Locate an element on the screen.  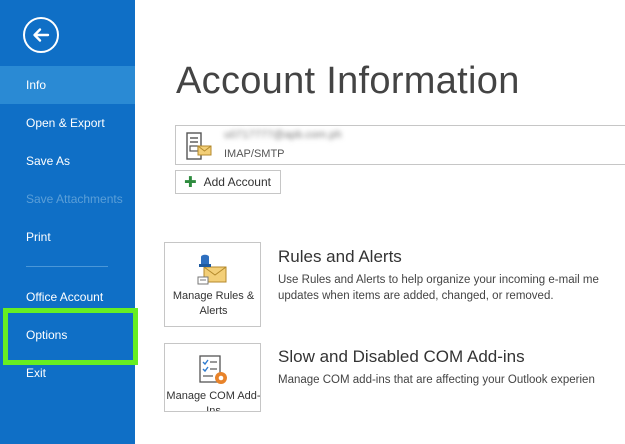
nav-item-print: Print is located at coordinates (67, 237).